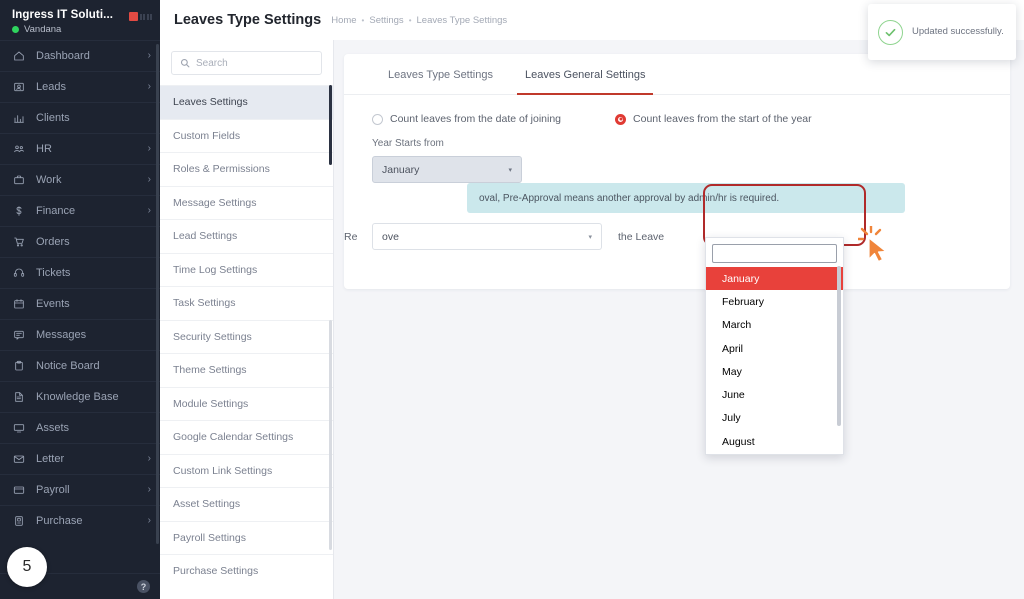 The height and width of the screenshot is (599, 1024). Describe the element at coordinates (21, 428) in the screenshot. I see `monitor-icon` at that location.